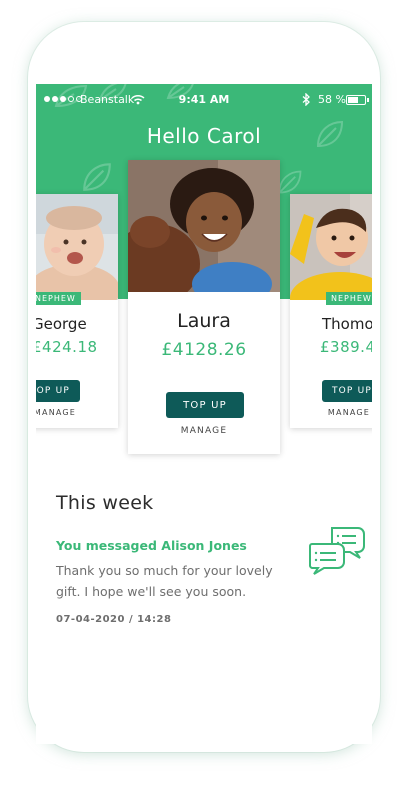 The image size is (408, 792). I want to click on greeting-title: Hello Carol, so click(204, 136).